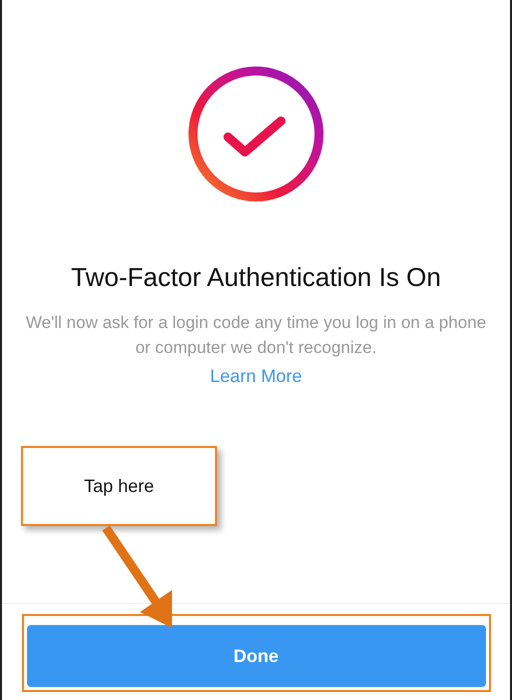 This screenshot has height=700, width=512. Describe the element at coordinates (119, 486) in the screenshot. I see `callout: Tap here` at that location.